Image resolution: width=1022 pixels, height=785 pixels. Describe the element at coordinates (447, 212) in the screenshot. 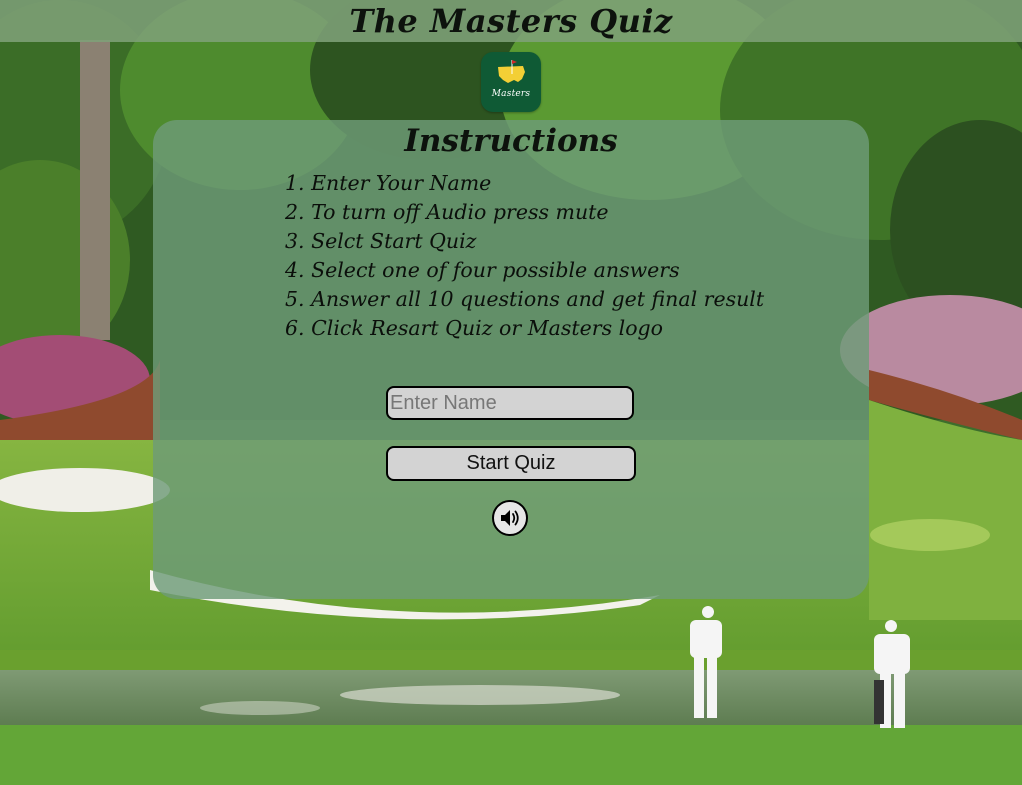

I see `instruction-step: 2. To turn off Audio press mute` at that location.